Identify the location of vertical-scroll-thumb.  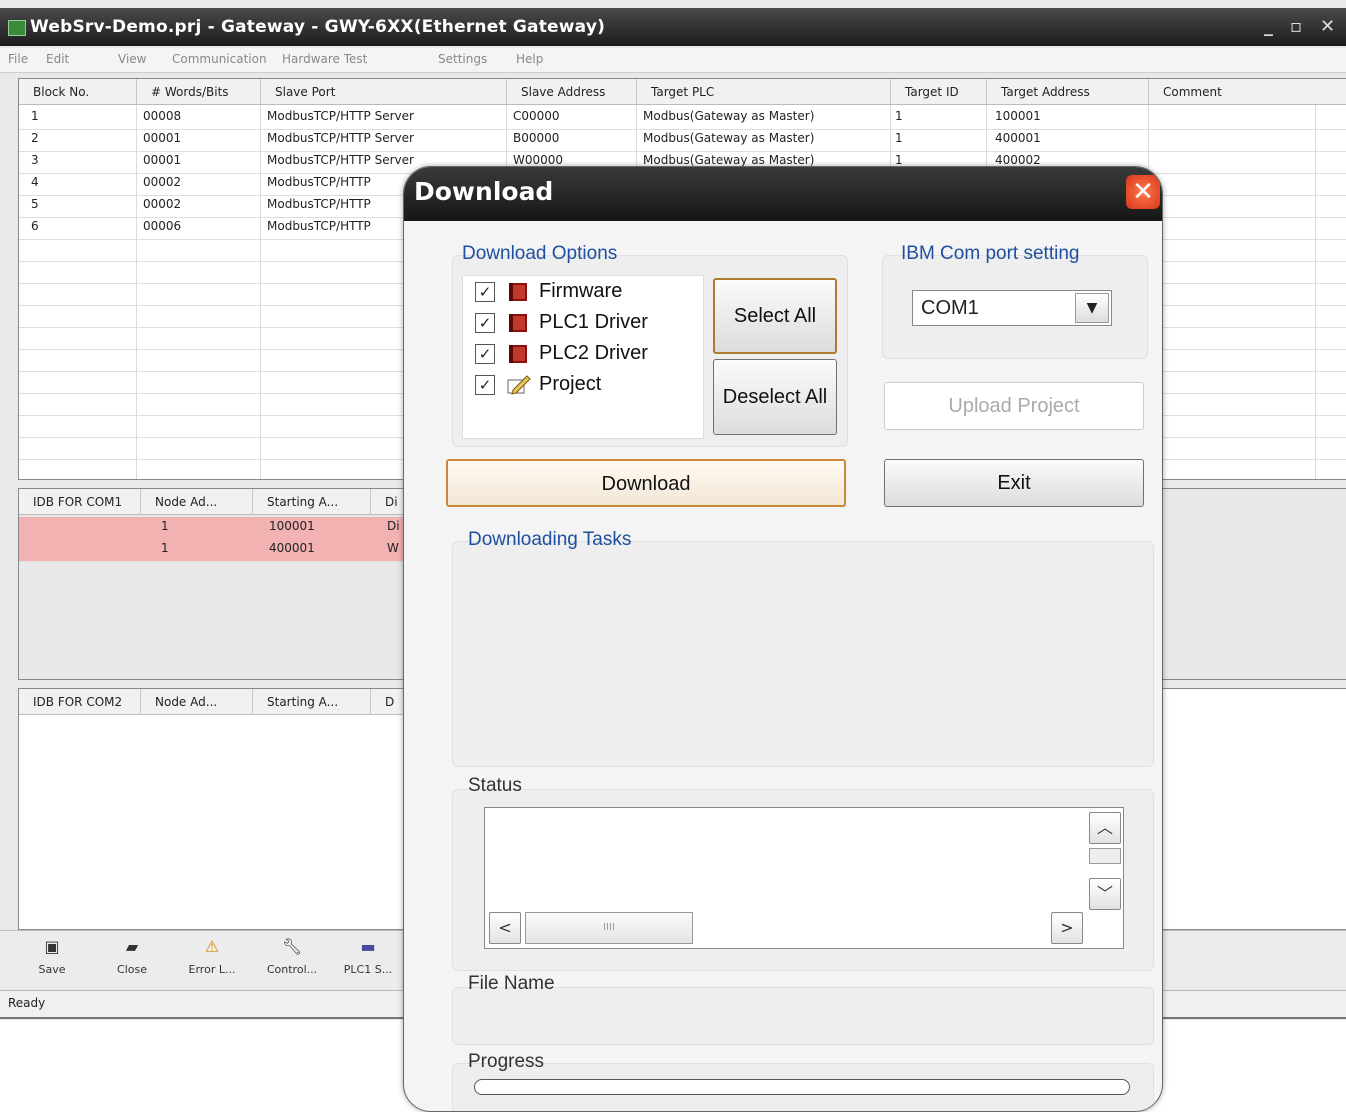
(1105, 856).